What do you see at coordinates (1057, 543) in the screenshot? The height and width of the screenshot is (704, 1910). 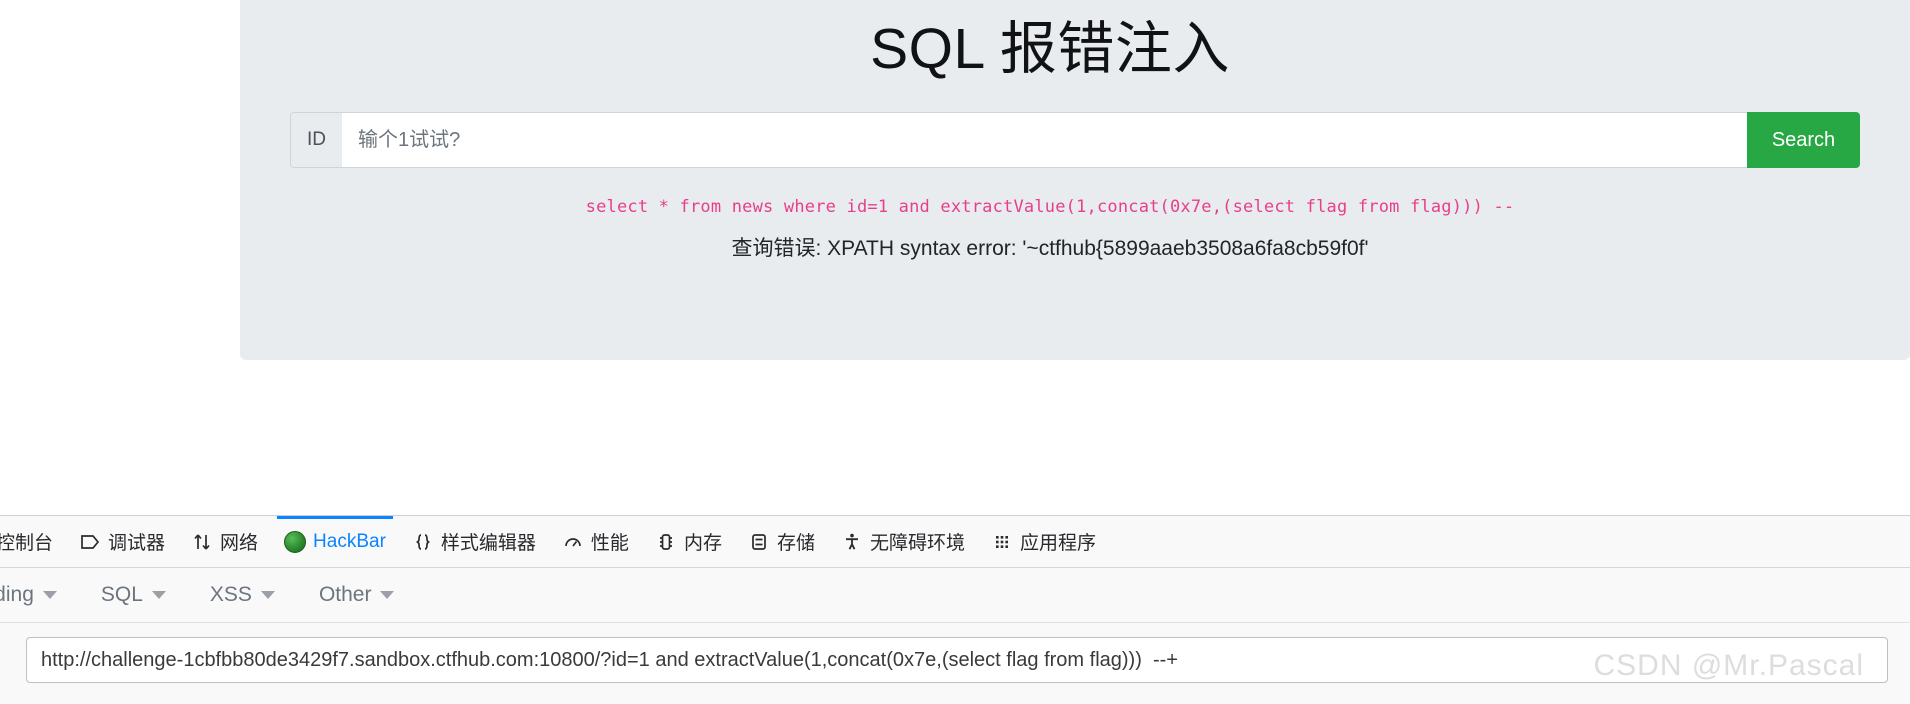 I see `tab-label: 应用程序` at bounding box center [1057, 543].